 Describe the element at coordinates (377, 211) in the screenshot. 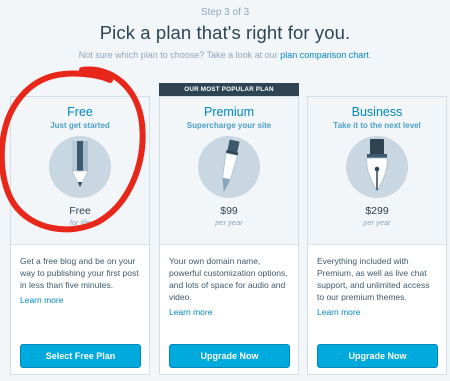

I see `plan-price: $299` at that location.